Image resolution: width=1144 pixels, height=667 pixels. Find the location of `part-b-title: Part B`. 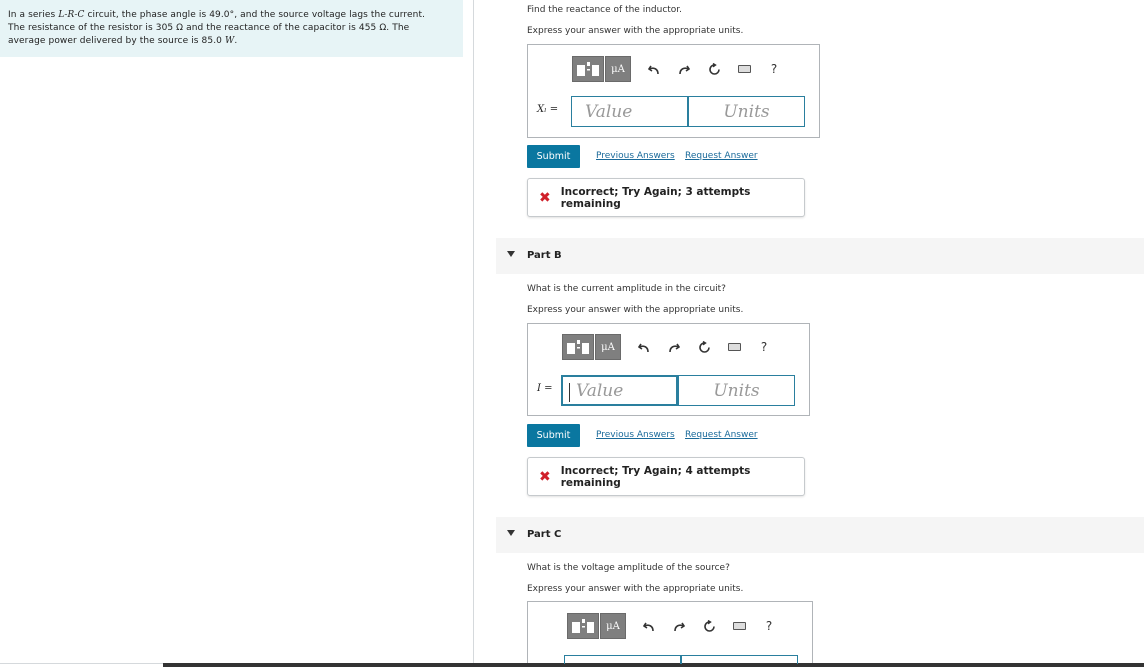

part-b-title: Part B is located at coordinates (544, 255).